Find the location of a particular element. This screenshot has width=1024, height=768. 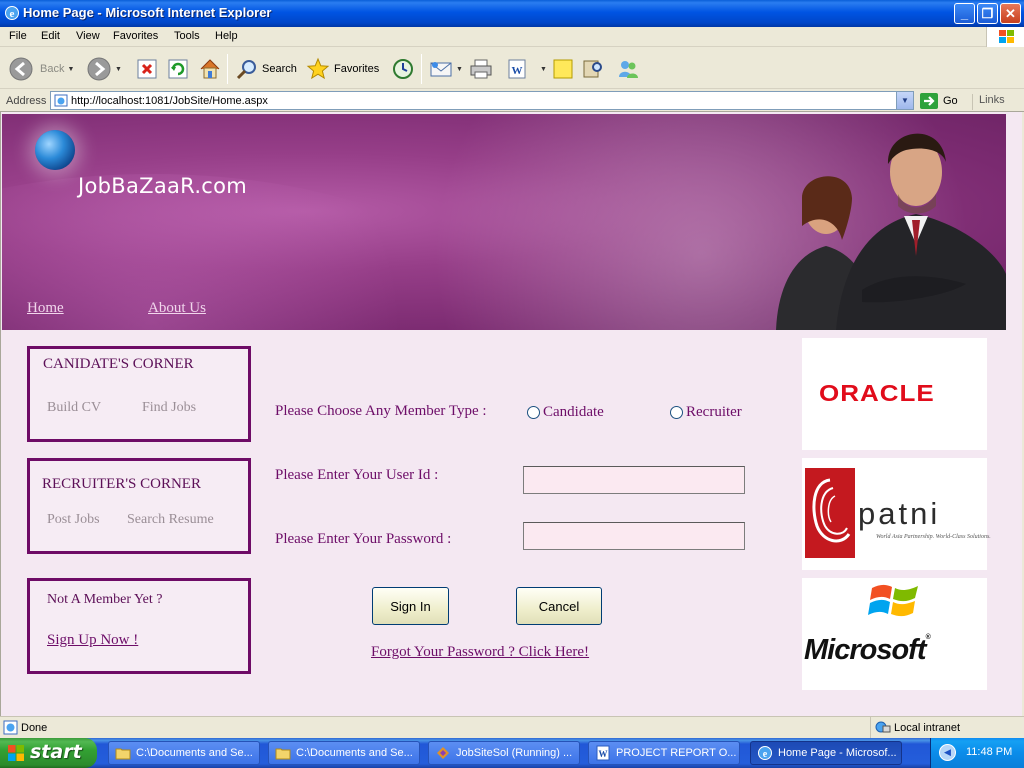

menu-favorites: Favorites is located at coordinates (135, 36).